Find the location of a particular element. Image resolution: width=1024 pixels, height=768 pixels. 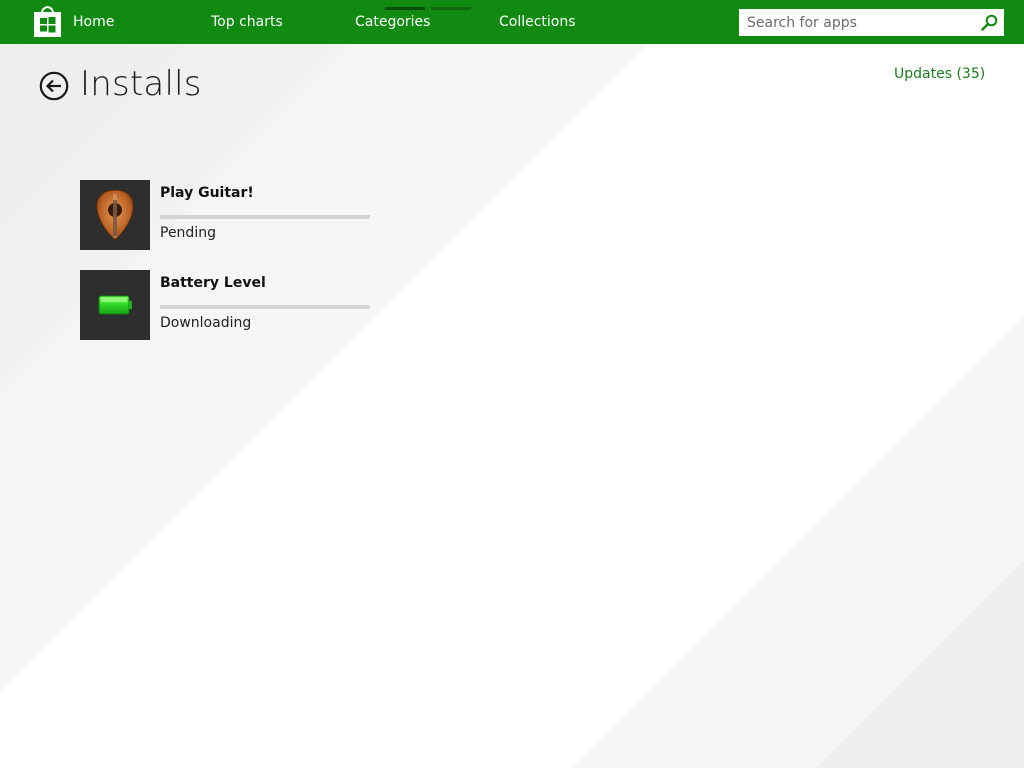

battery-icon is located at coordinates (115, 305).